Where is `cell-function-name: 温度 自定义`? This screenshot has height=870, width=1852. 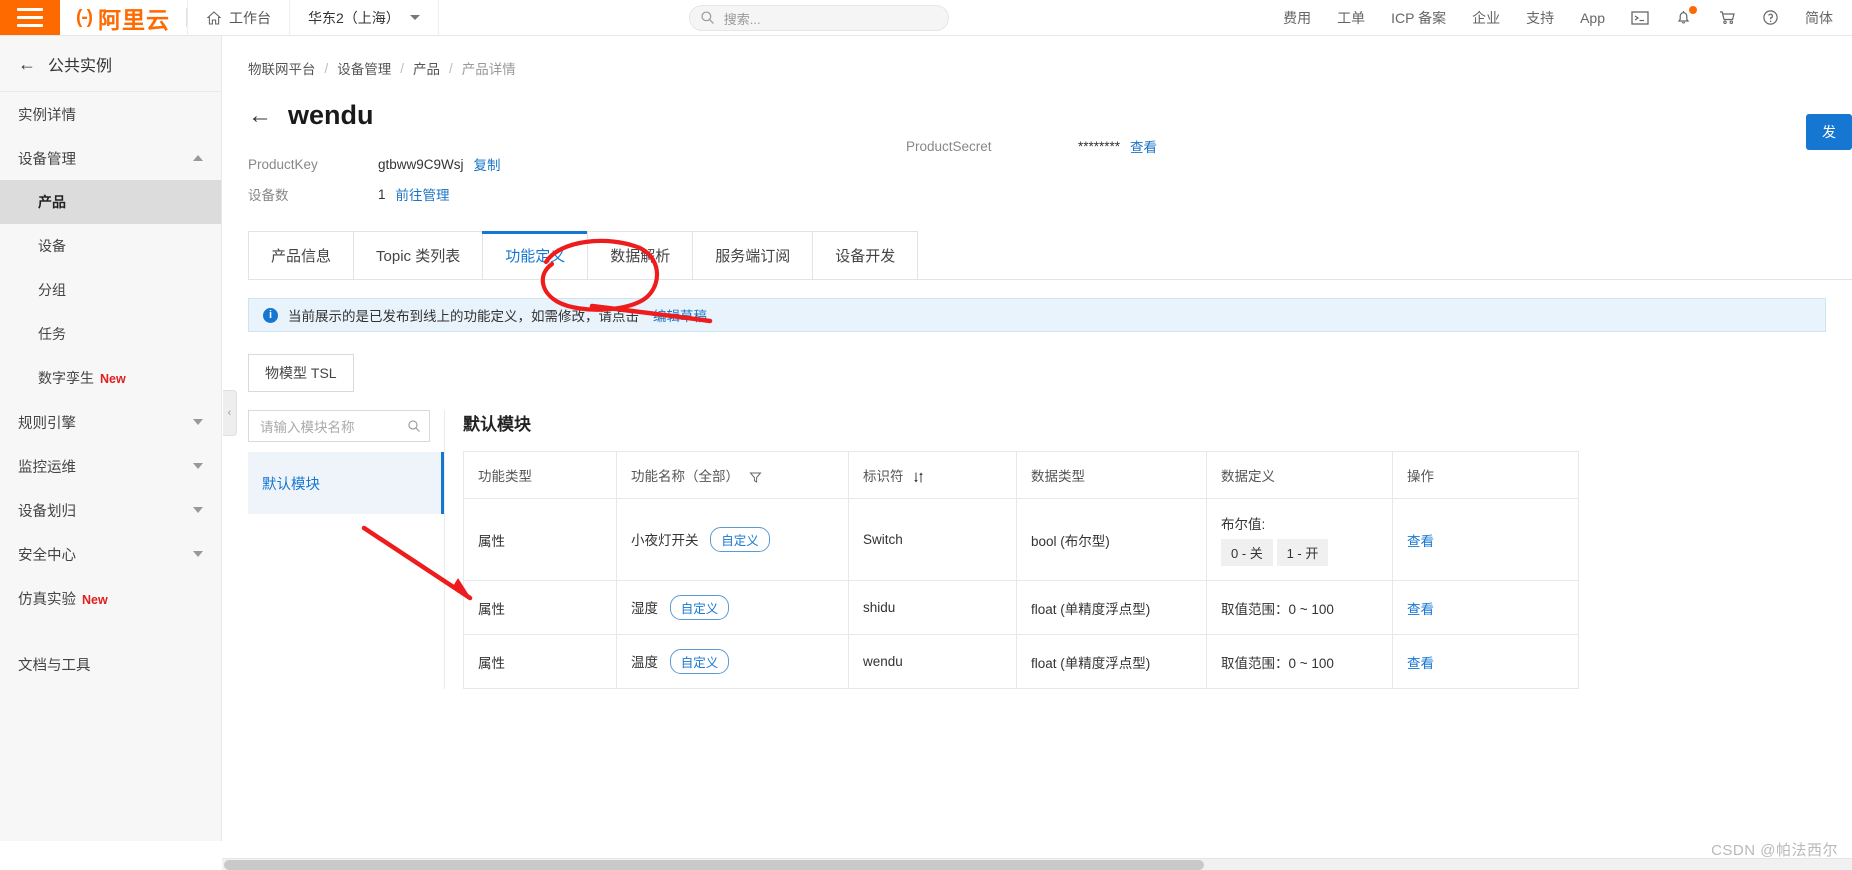
cell-function-name: 温度 自定义 is located at coordinates (732, 661).